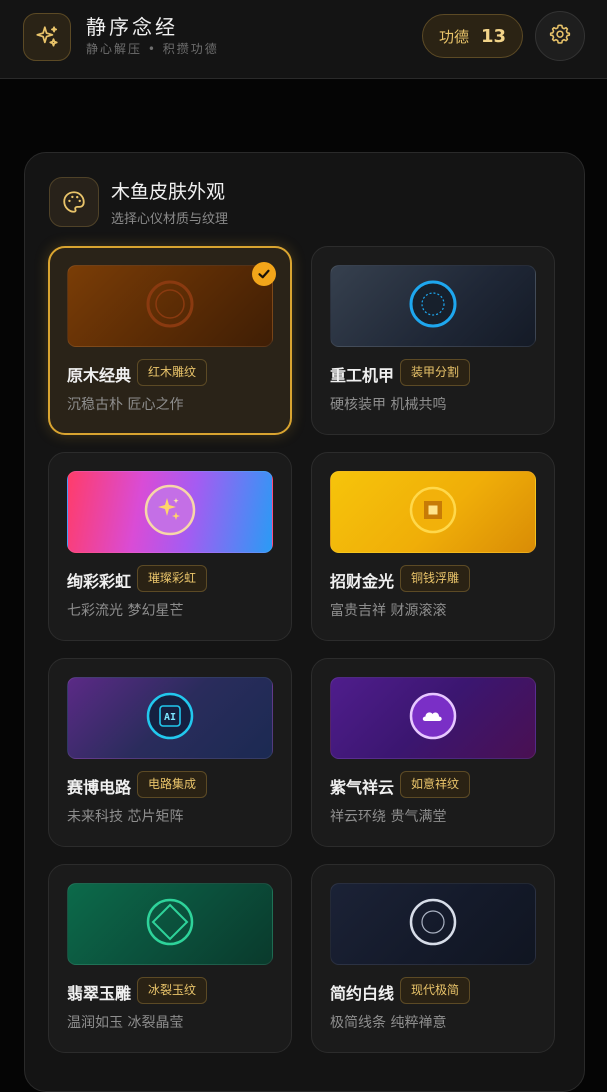  What do you see at coordinates (453, 36) in the screenshot?
I see `merit-label: 功德` at bounding box center [453, 36].